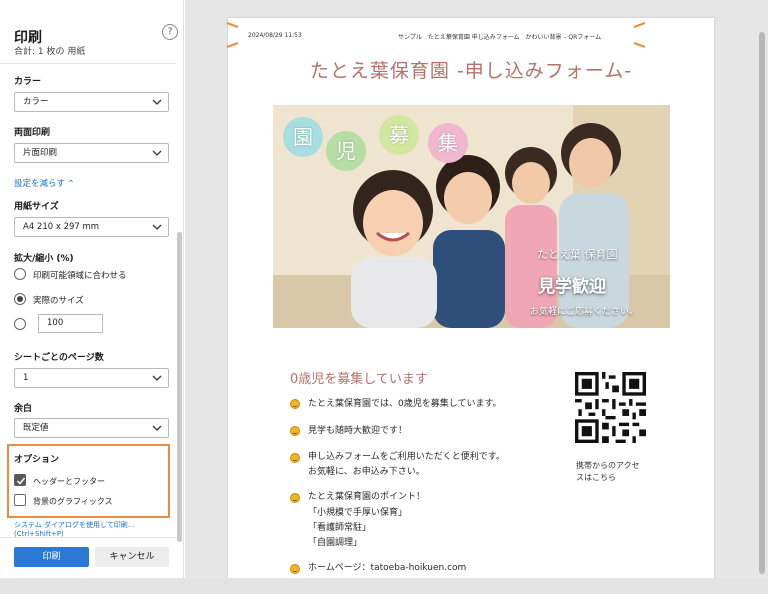 The width and height of the screenshot is (768, 594). I want to click on recruitment-heading: 0歳児を募集しています, so click(359, 379).